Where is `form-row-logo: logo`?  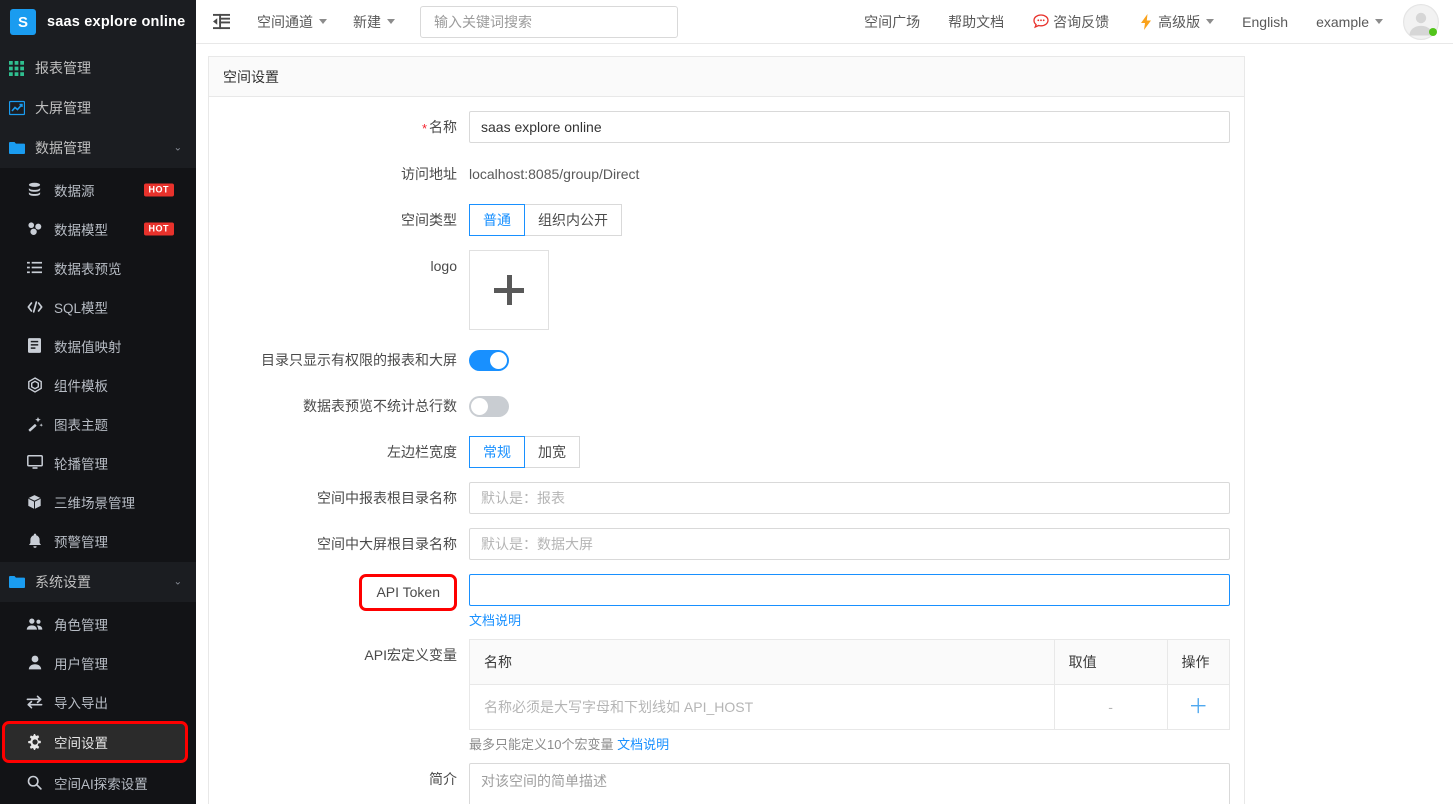
form-row-logo: logo is located at coordinates (726, 290).